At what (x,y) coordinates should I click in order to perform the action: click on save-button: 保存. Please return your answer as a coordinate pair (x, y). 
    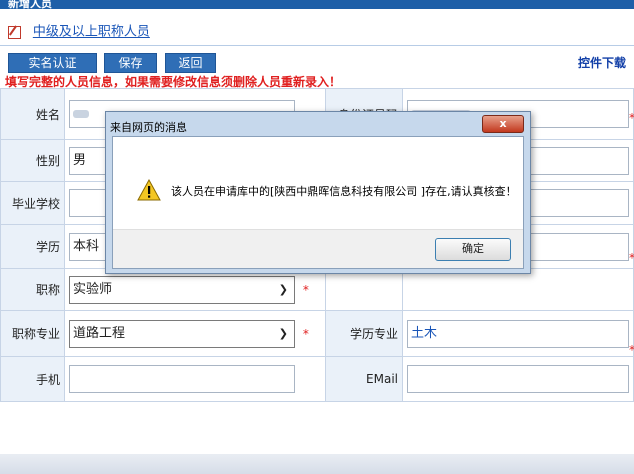
    Looking at the image, I should click on (130, 63).